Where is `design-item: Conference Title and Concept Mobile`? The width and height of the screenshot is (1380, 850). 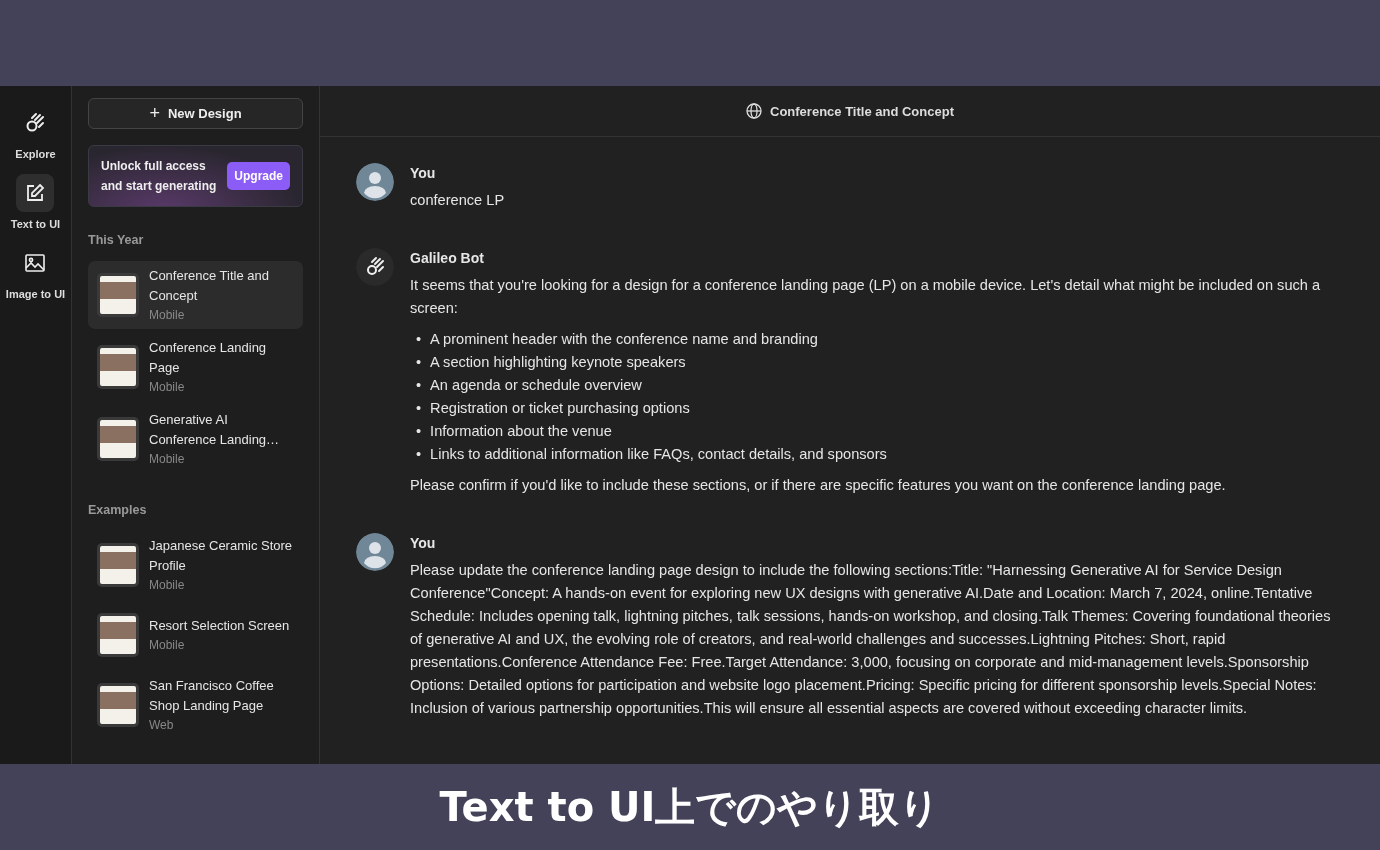 design-item: Conference Title and Concept Mobile is located at coordinates (195, 295).